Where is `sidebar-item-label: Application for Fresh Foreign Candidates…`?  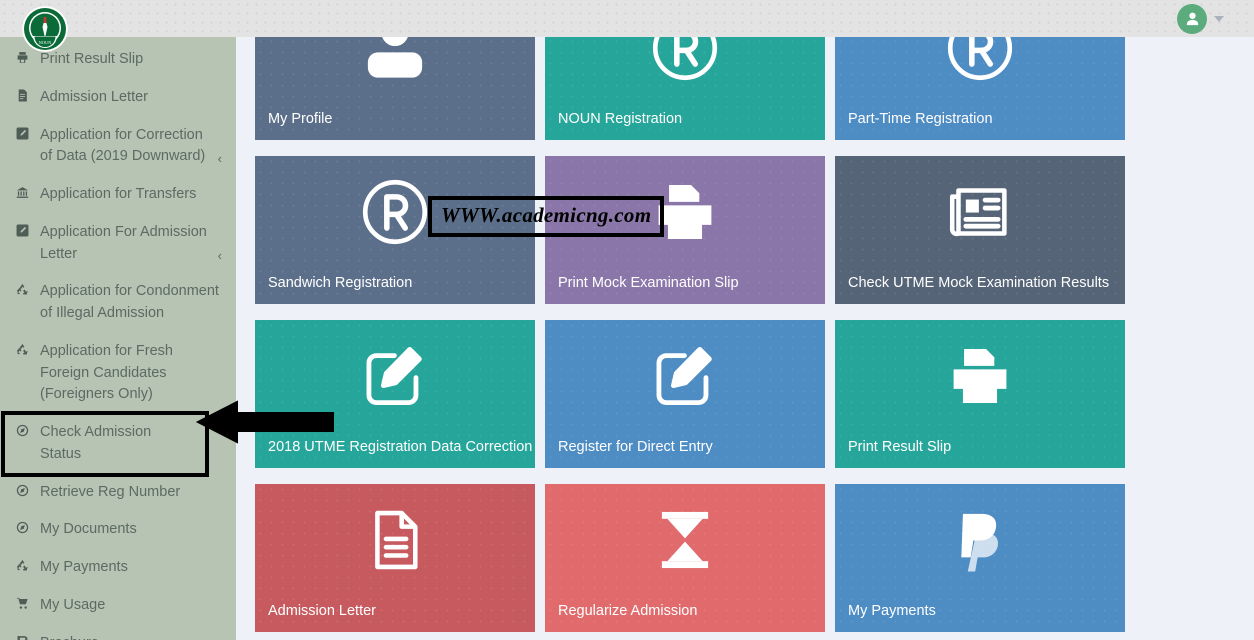
sidebar-item-label: Application for Fresh Foreign Candidates… is located at coordinates (106, 372).